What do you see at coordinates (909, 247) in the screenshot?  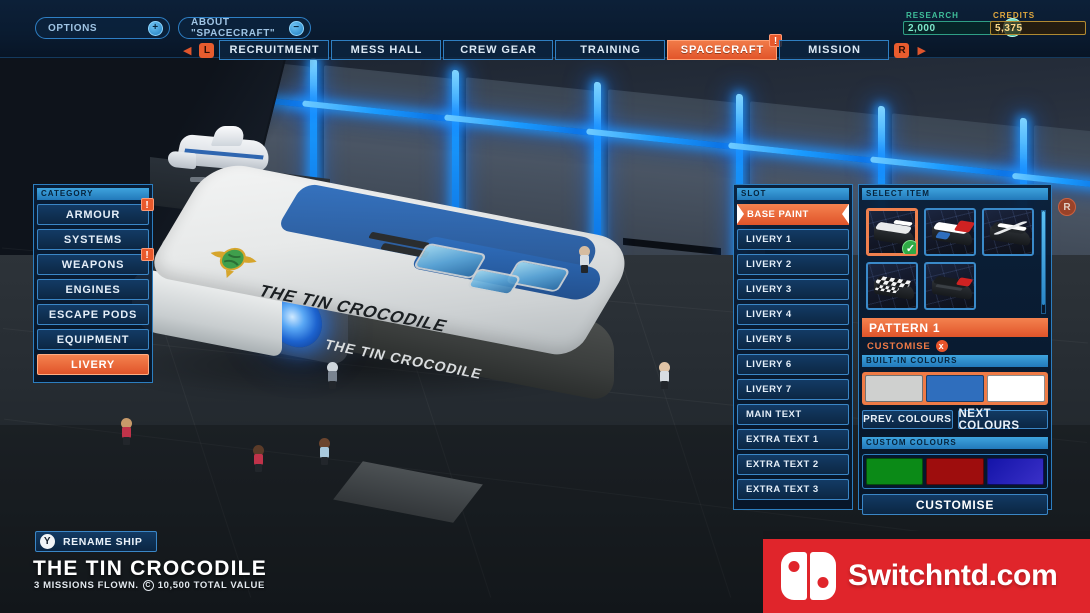 I see `selected-check-icon: ✓` at bounding box center [909, 247].